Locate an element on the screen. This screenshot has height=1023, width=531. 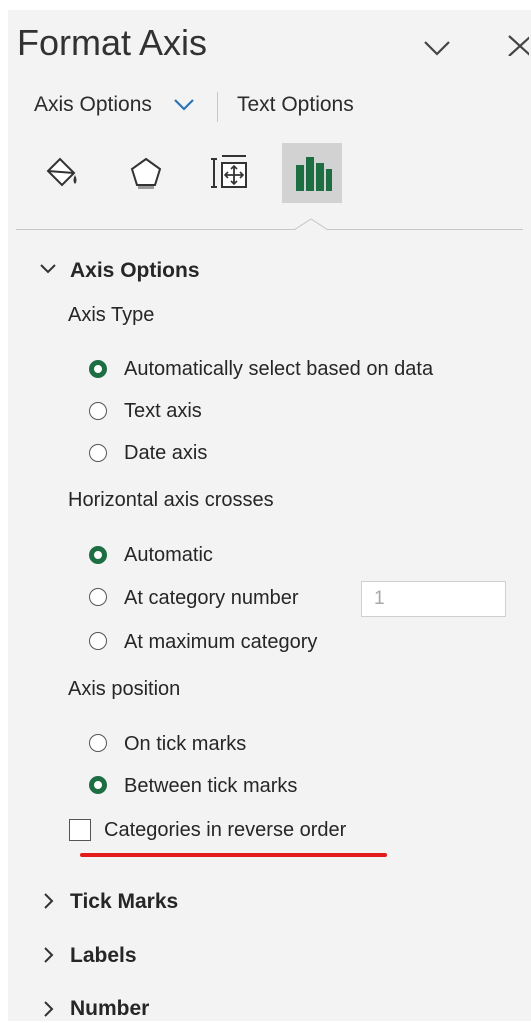
close-icon is located at coordinates (519, 46).